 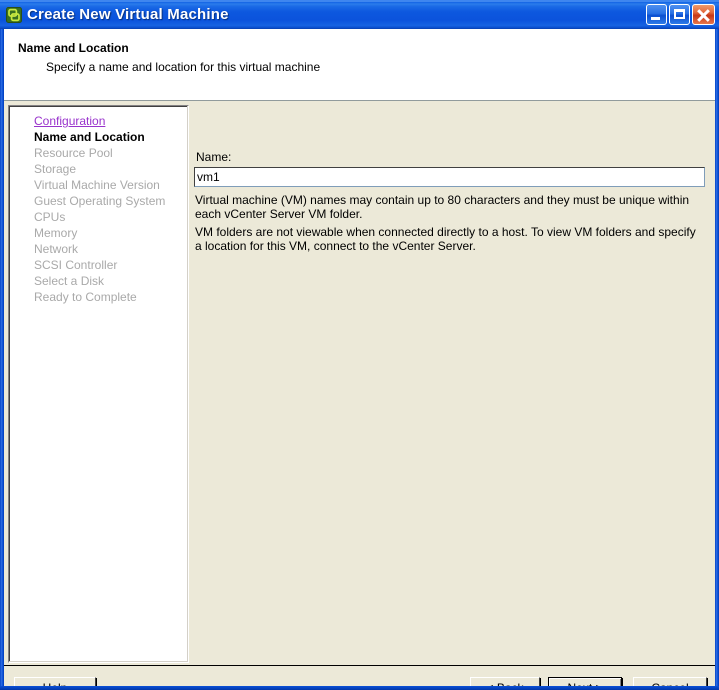 What do you see at coordinates (56, 249) in the screenshot?
I see `sidebar-item-network: Network` at bounding box center [56, 249].